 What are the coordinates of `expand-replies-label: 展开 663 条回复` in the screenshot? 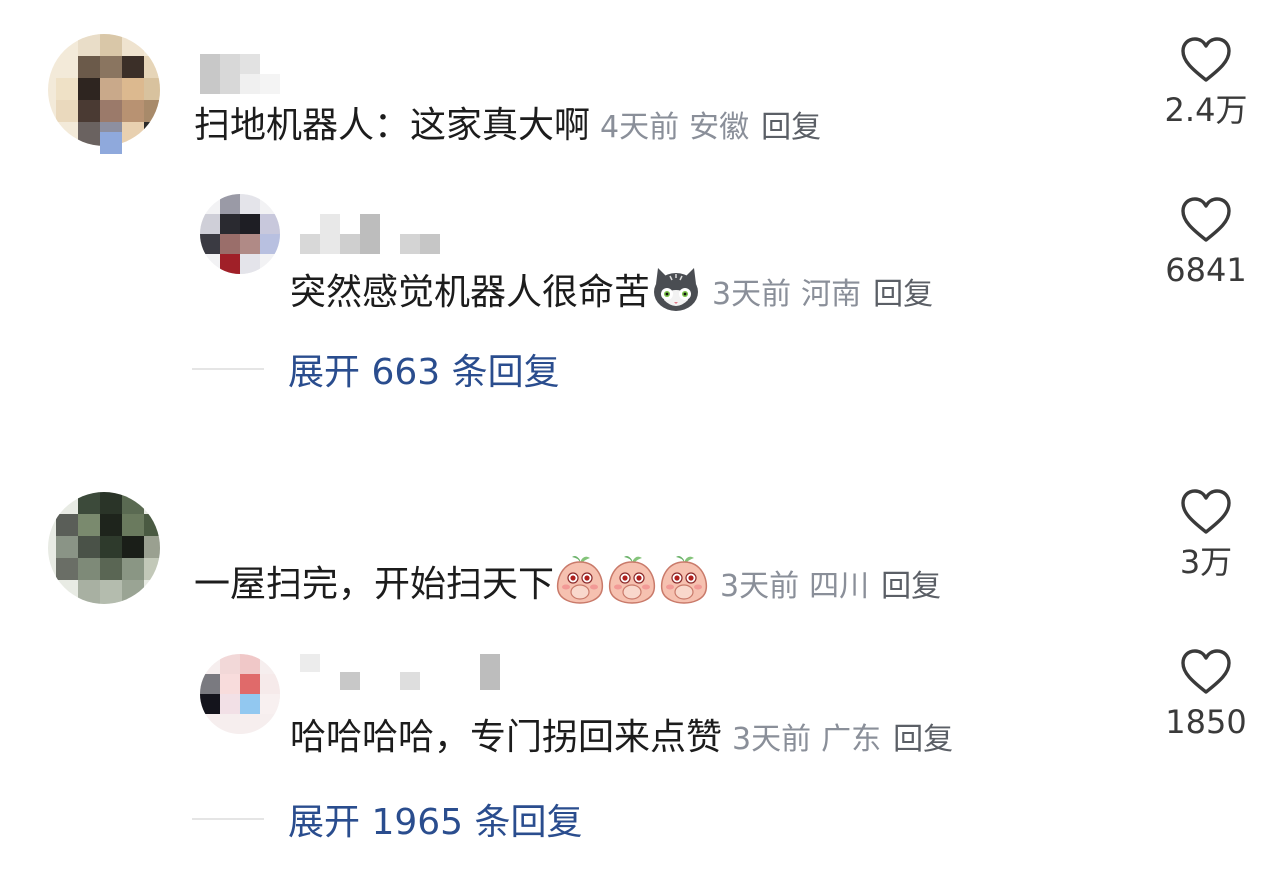 It's located at (424, 372).